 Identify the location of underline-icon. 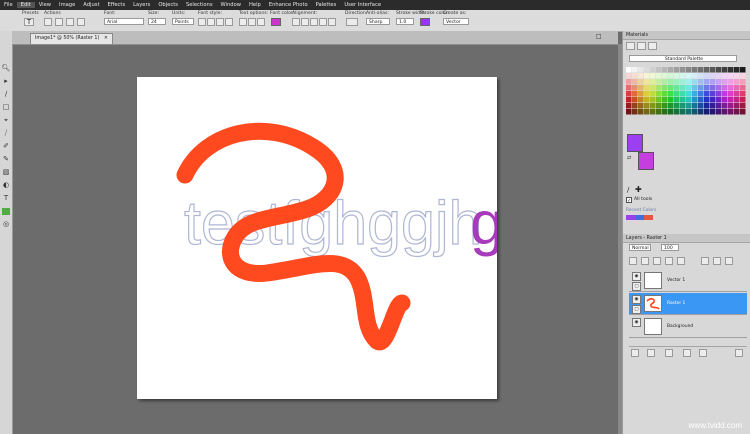
(220, 22).